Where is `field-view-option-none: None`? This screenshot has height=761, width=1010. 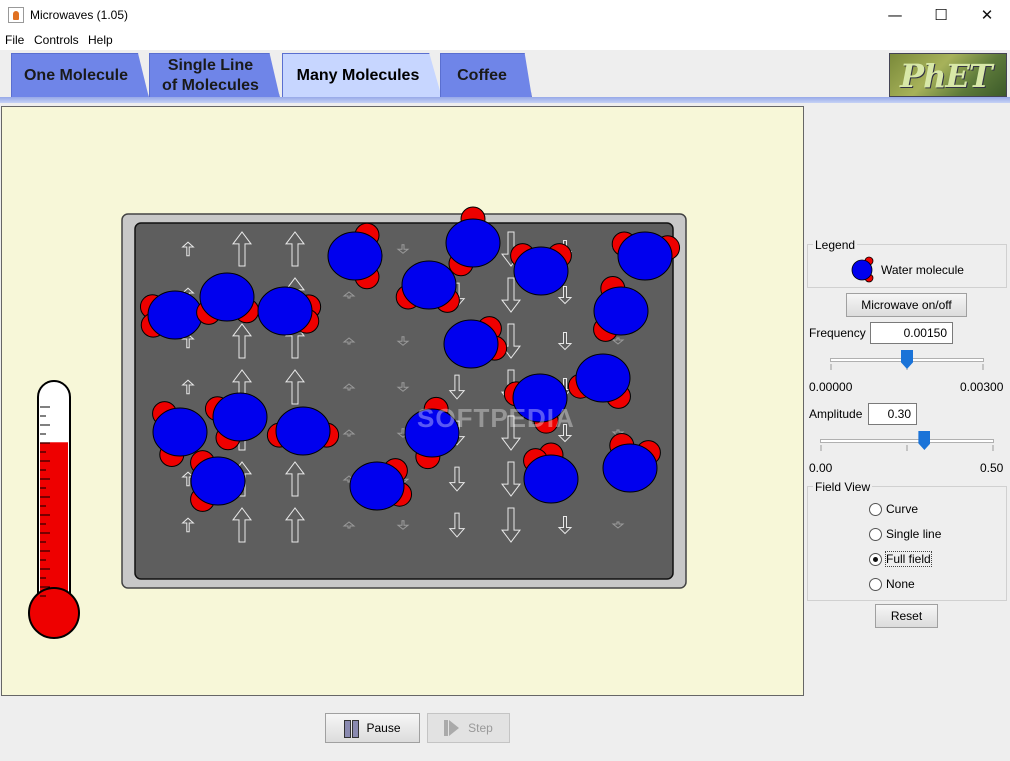 field-view-option-none: None is located at coordinates (892, 584).